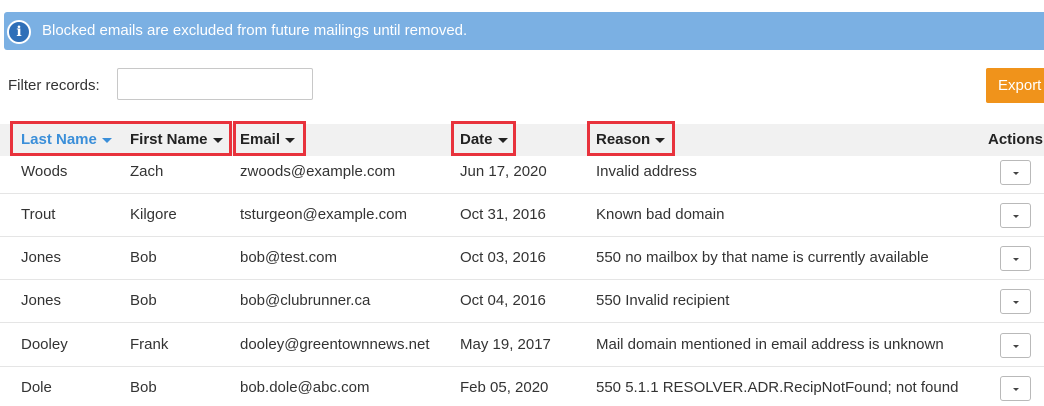 The width and height of the screenshot is (1044, 406). I want to click on cell-date: Jun 17, 2020, so click(503, 171).